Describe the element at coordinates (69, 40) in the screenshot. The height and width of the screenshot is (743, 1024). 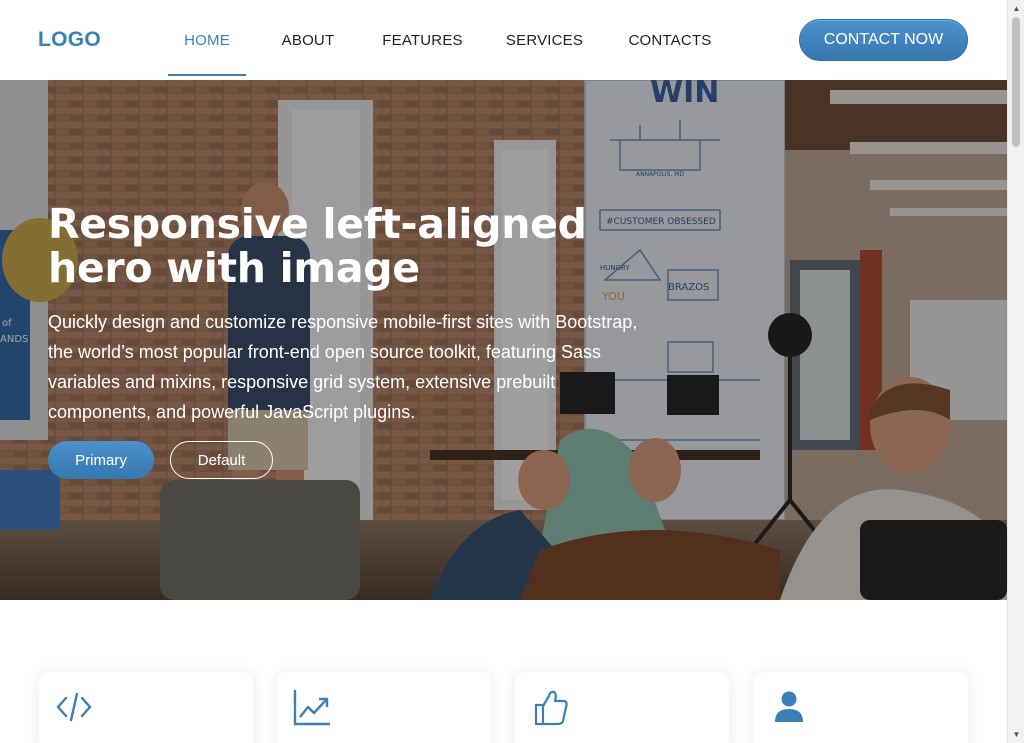
I see `logo: LOGO` at that location.